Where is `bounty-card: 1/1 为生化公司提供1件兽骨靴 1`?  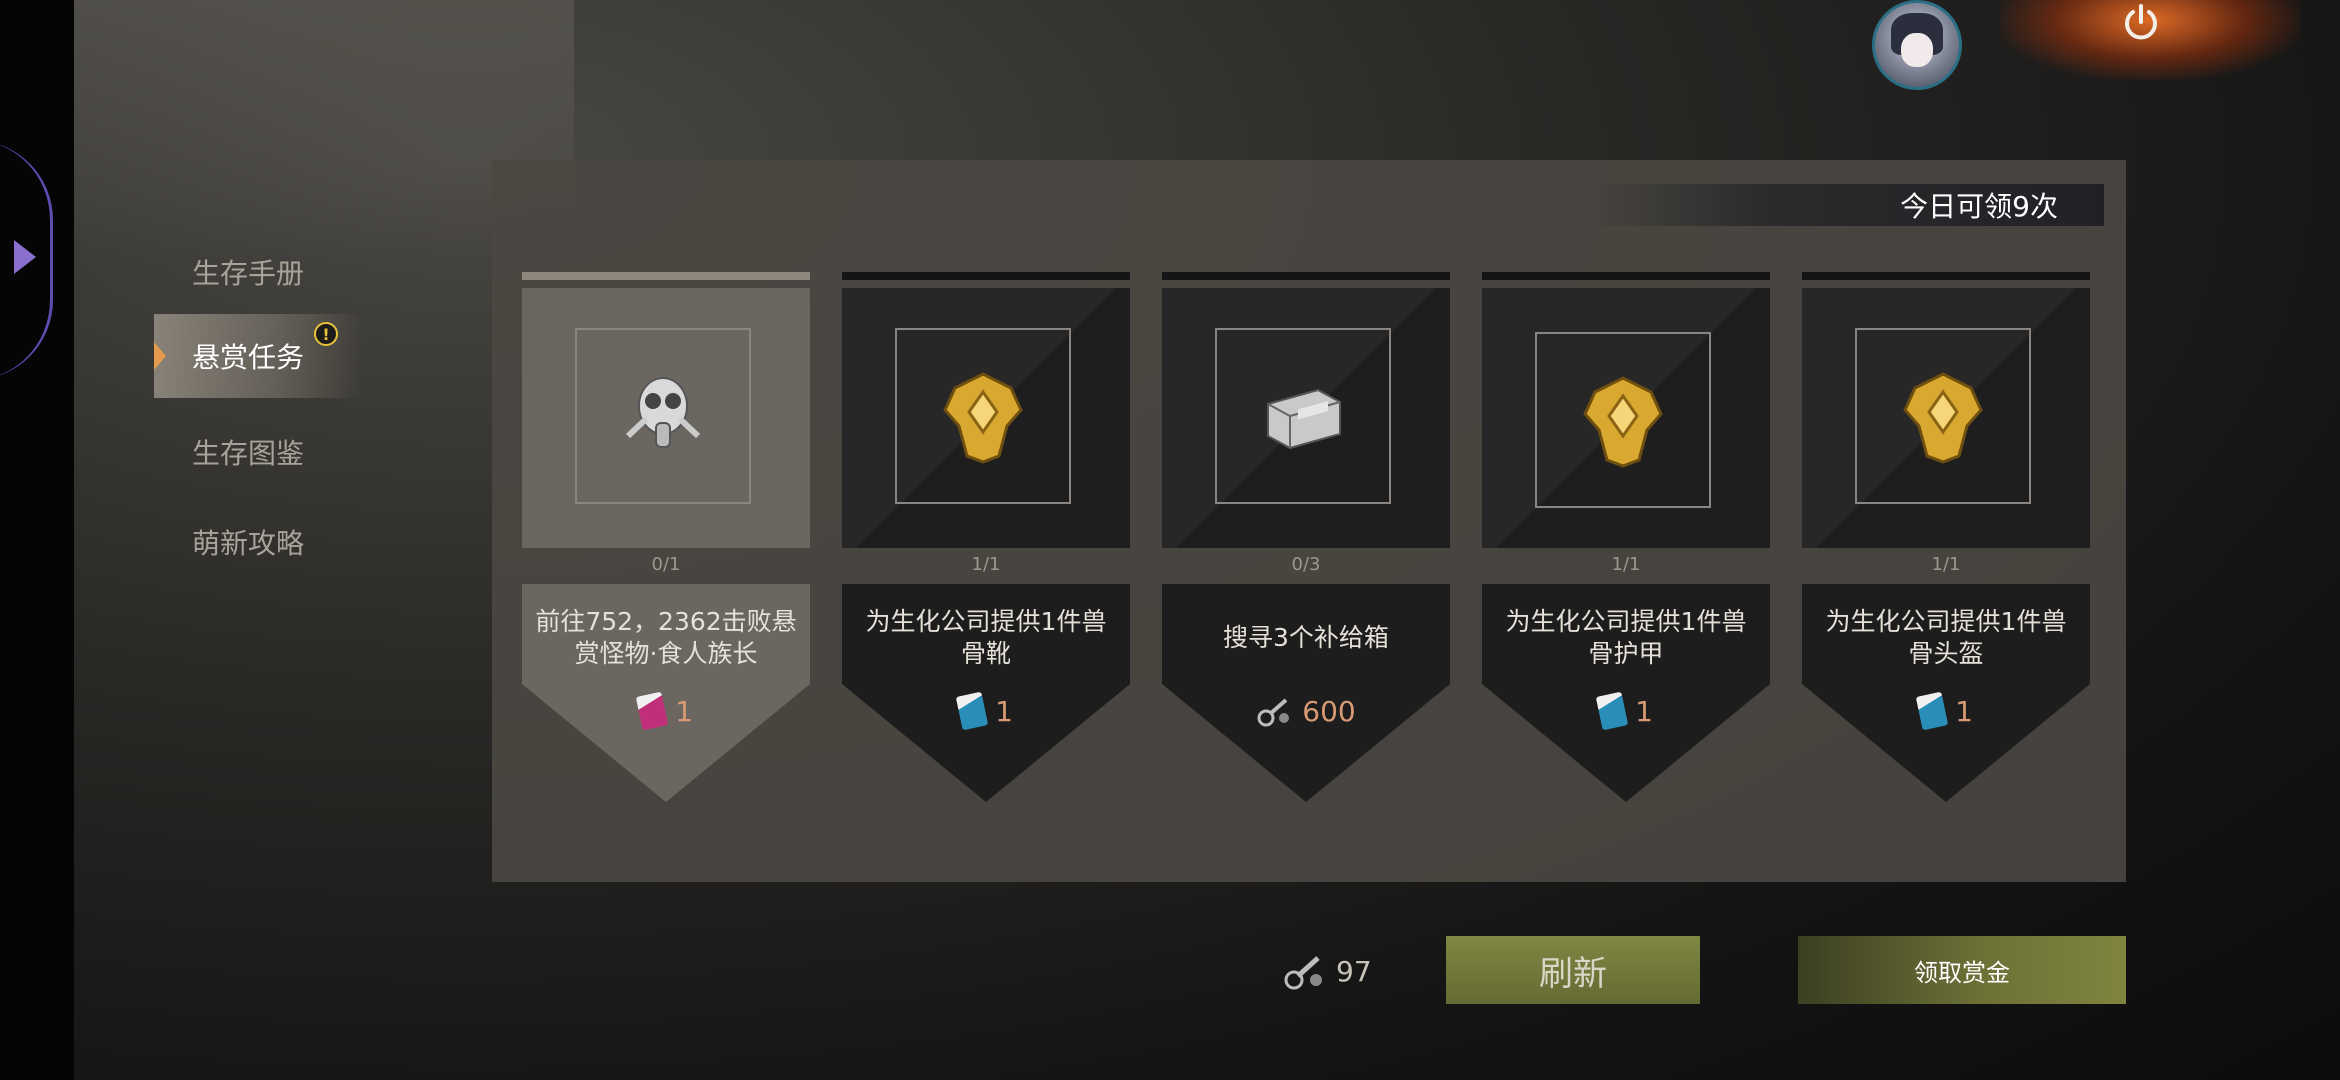
bounty-card: 1/1 为生化公司提供1件兽骨靴 1 is located at coordinates (986, 537).